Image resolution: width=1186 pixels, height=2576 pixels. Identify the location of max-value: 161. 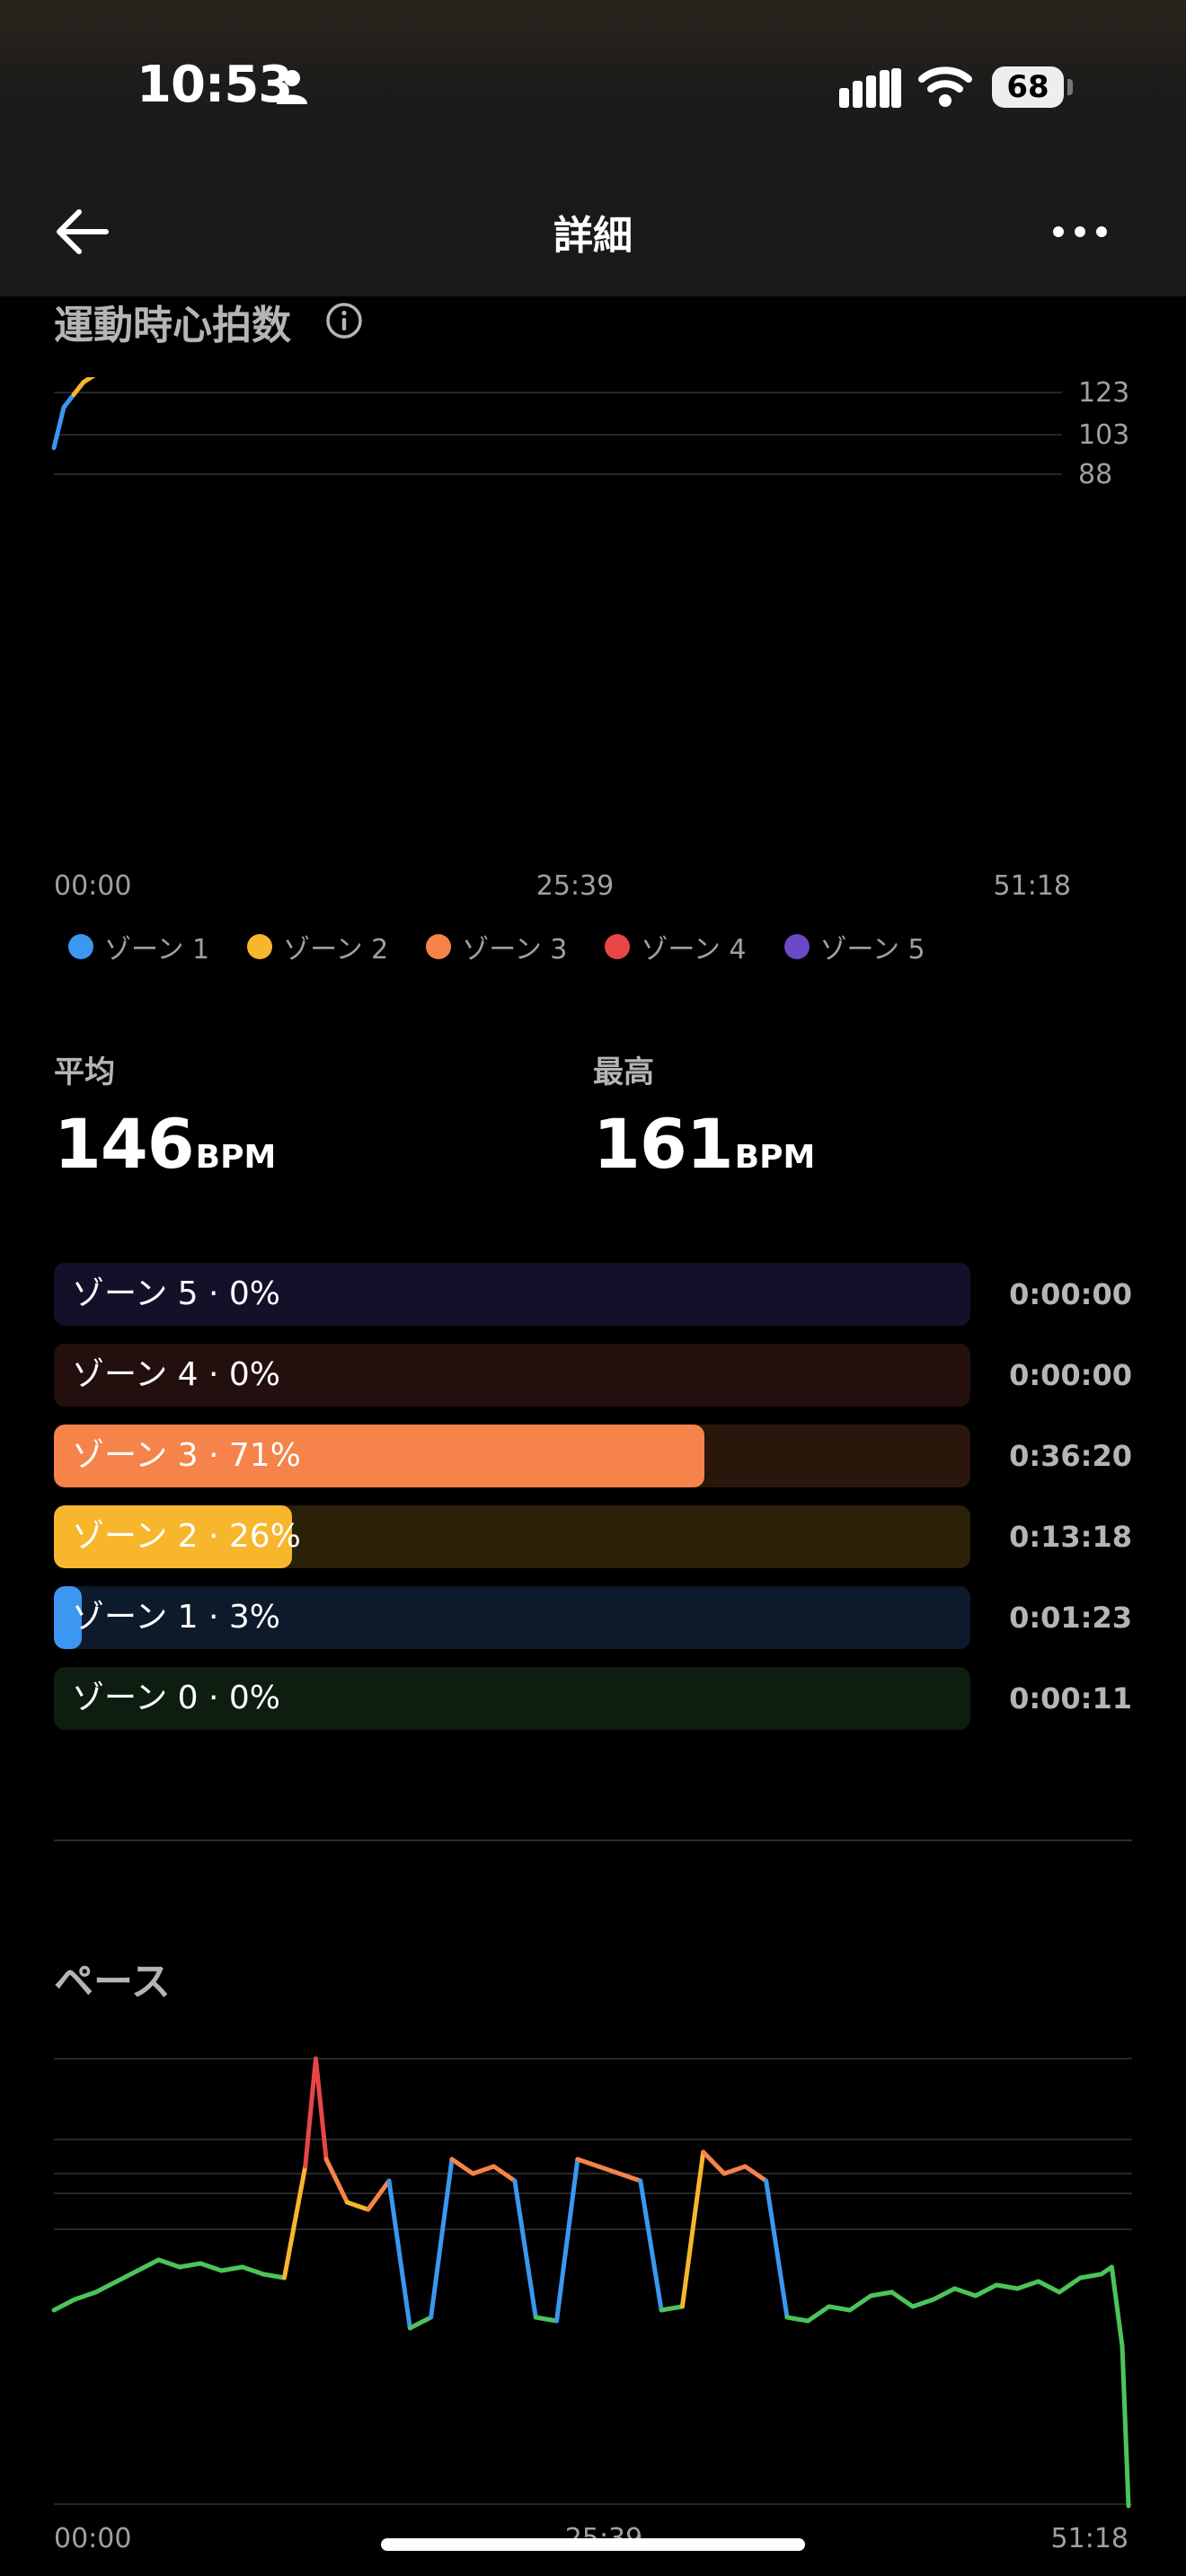
(663, 1144).